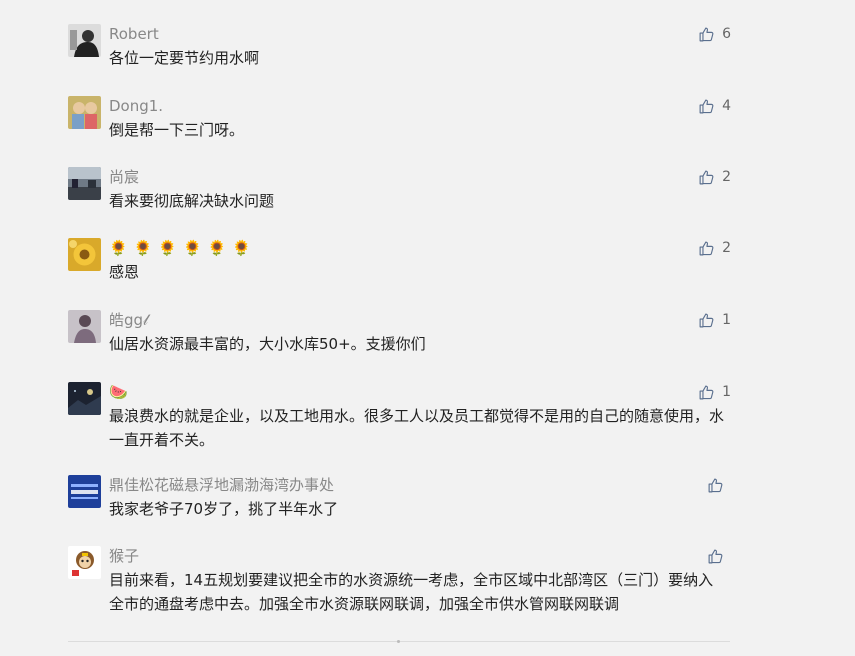 Image resolution: width=855 pixels, height=656 pixels. Describe the element at coordinates (134, 34) in the screenshot. I see `comment-nickname: Robert` at that location.